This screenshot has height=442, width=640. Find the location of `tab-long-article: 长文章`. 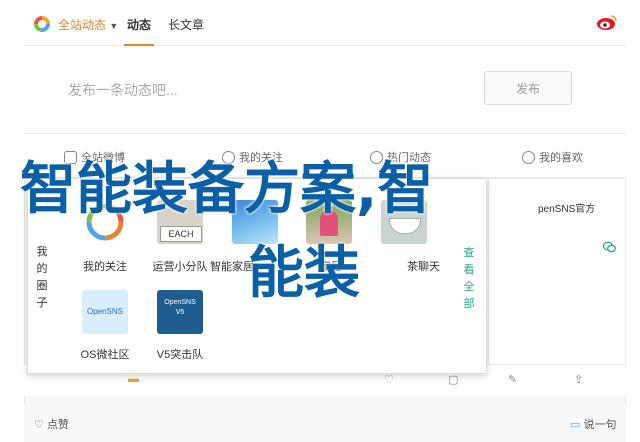

tab-long-article: 长文章 is located at coordinates (186, 24).